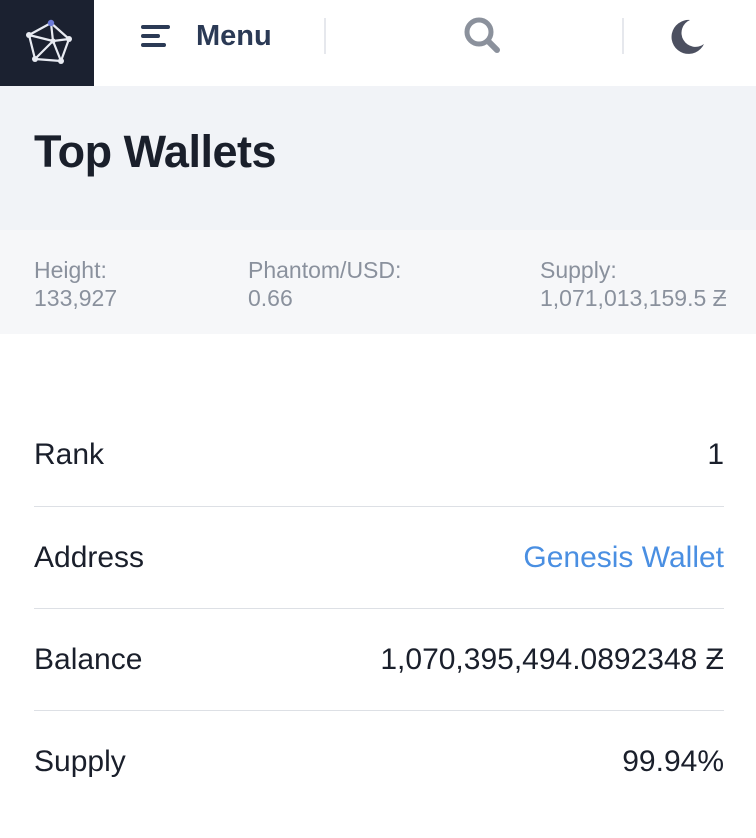 The height and width of the screenshot is (838, 756). What do you see at coordinates (156, 36) in the screenshot?
I see `hamburger-menu-icon` at bounding box center [156, 36].